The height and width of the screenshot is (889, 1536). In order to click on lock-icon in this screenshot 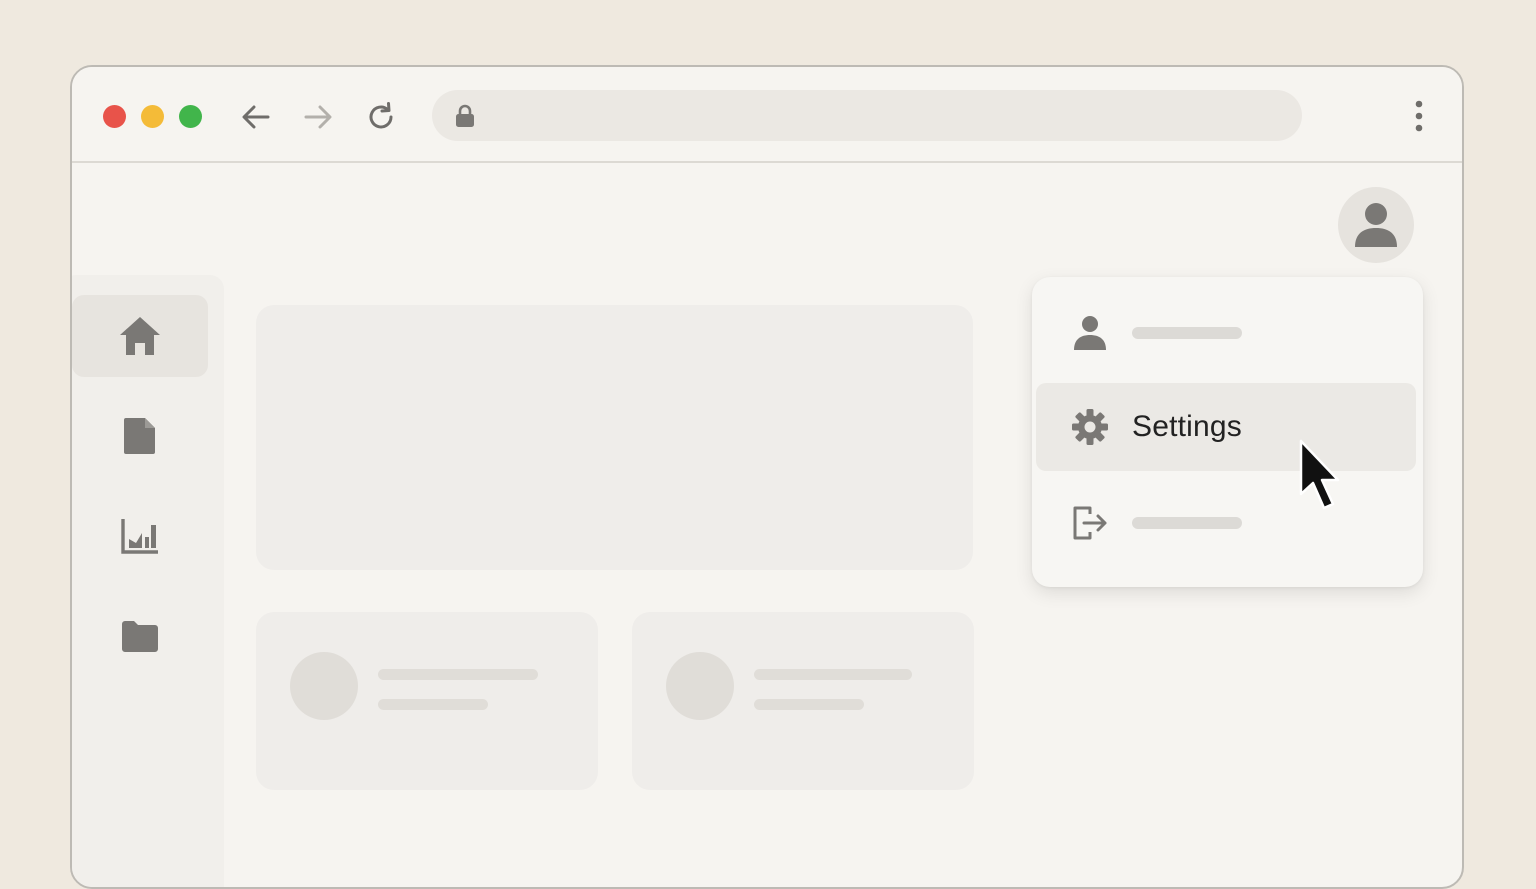, I will do `click(465, 115)`.